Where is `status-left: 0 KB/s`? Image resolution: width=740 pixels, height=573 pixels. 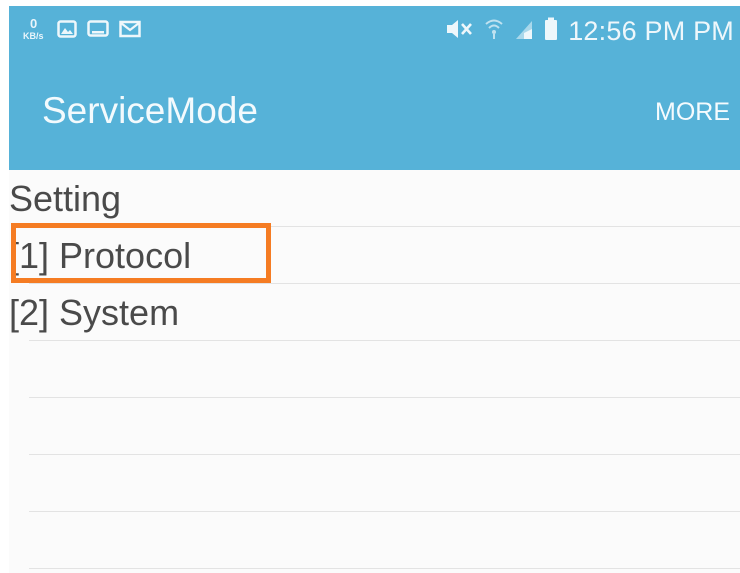 status-left: 0 KB/s is located at coordinates (82, 30).